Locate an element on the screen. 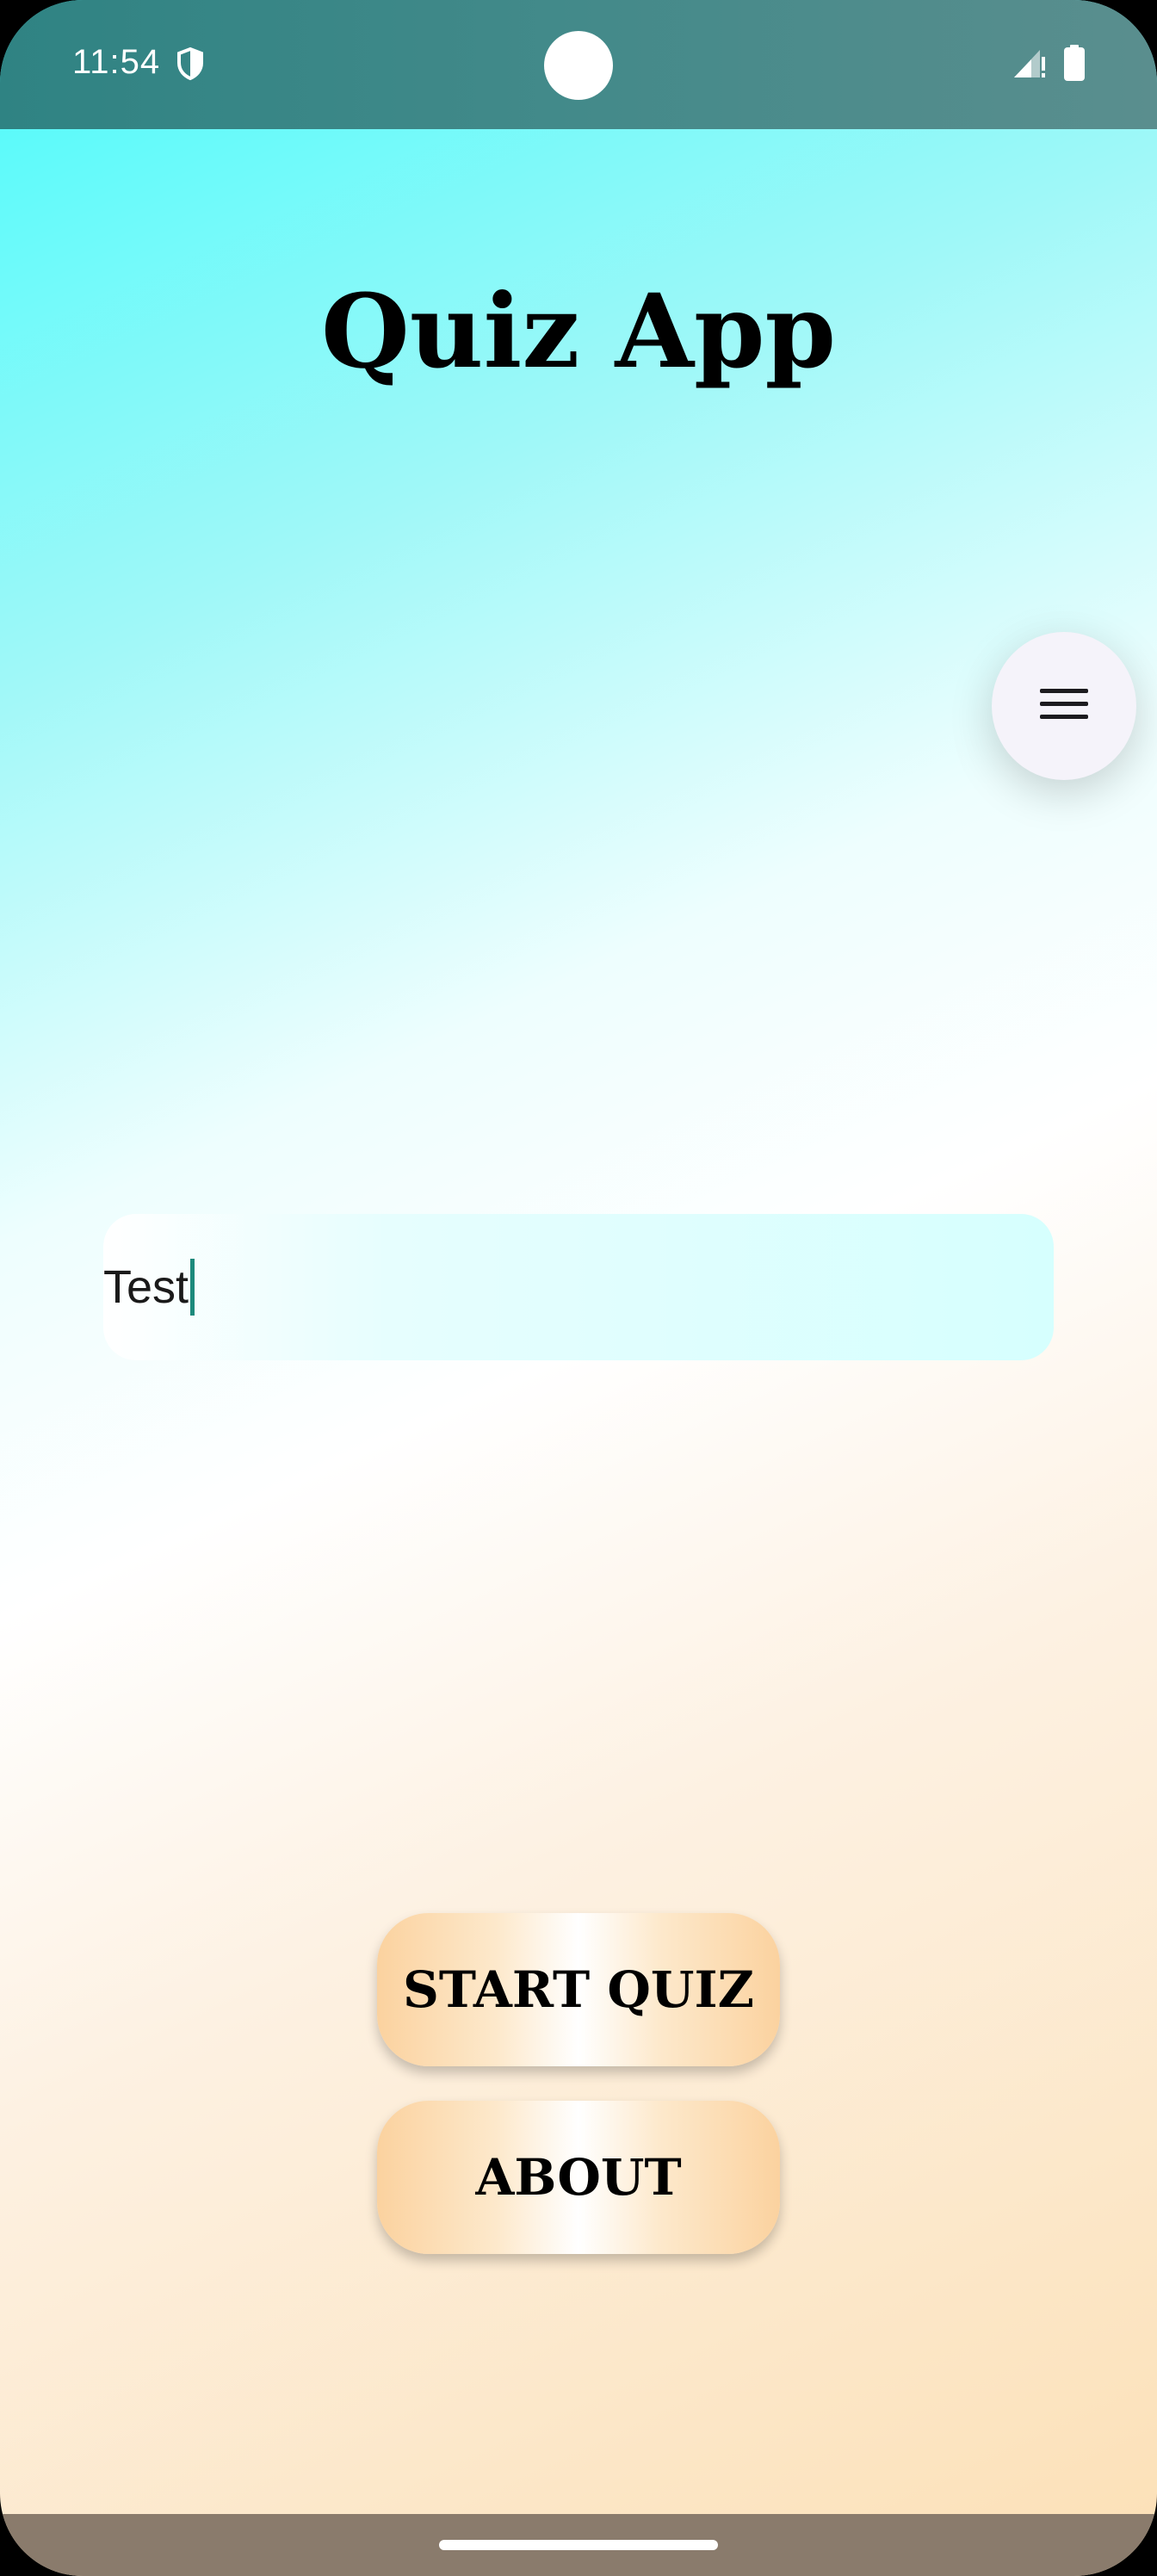 This screenshot has height=2576, width=1157. name-input-value-wrapper: Test is located at coordinates (149, 1287).